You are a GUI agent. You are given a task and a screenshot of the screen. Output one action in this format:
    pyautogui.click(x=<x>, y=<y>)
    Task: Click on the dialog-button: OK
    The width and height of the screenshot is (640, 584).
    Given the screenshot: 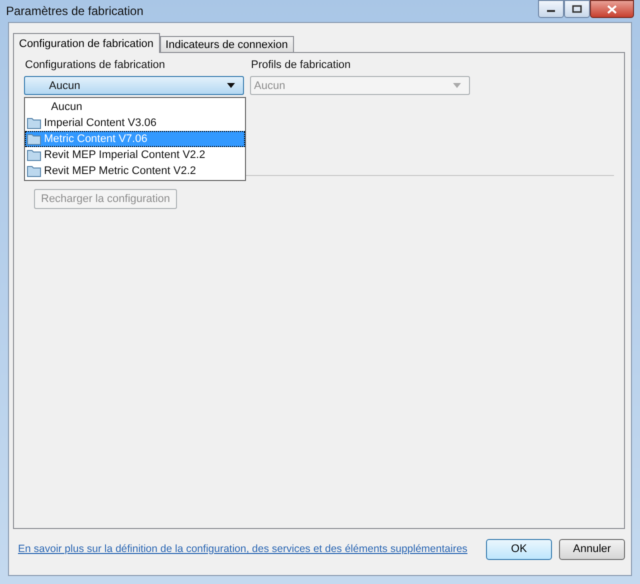 What is the action you would take?
    pyautogui.click(x=519, y=549)
    